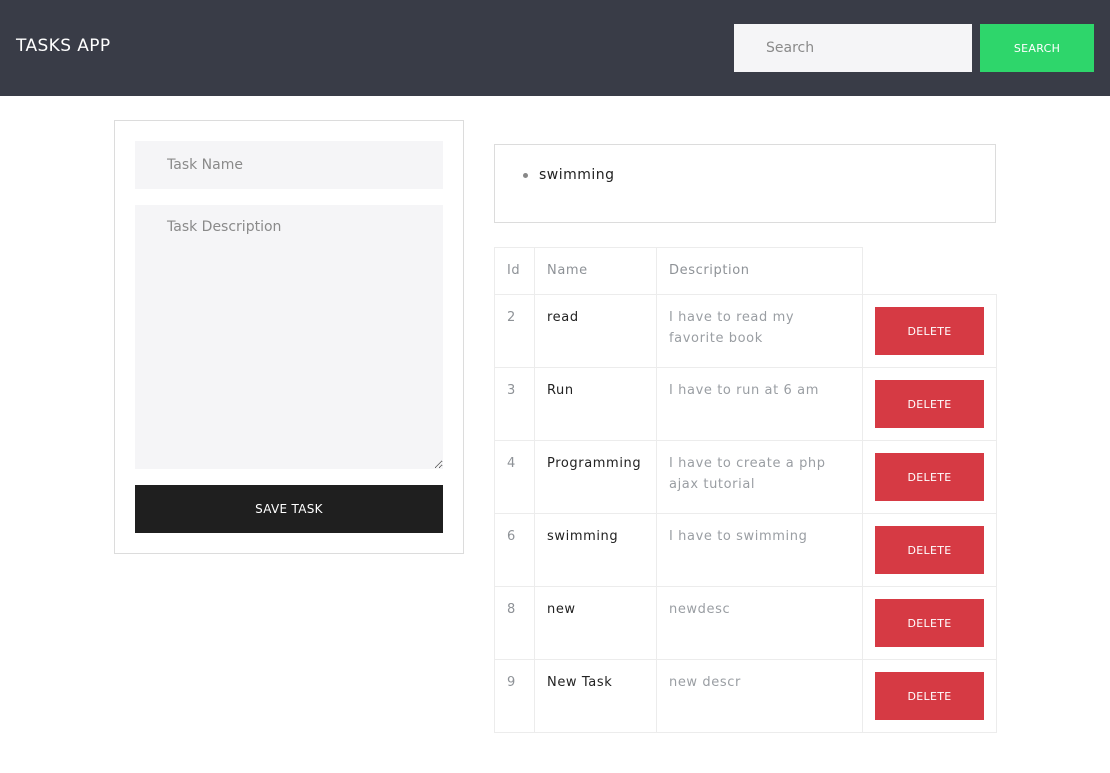 This screenshot has width=1110, height=773. Describe the element at coordinates (289, 165) in the screenshot. I see `task-name-input` at that location.